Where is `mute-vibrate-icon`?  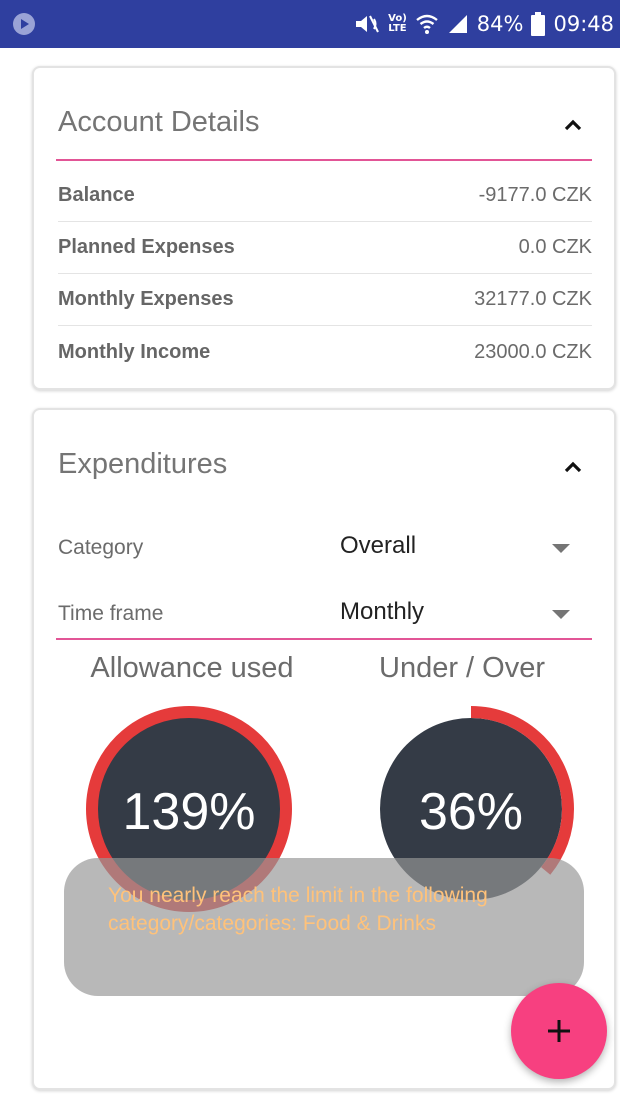
mute-vibrate-icon is located at coordinates (368, 24).